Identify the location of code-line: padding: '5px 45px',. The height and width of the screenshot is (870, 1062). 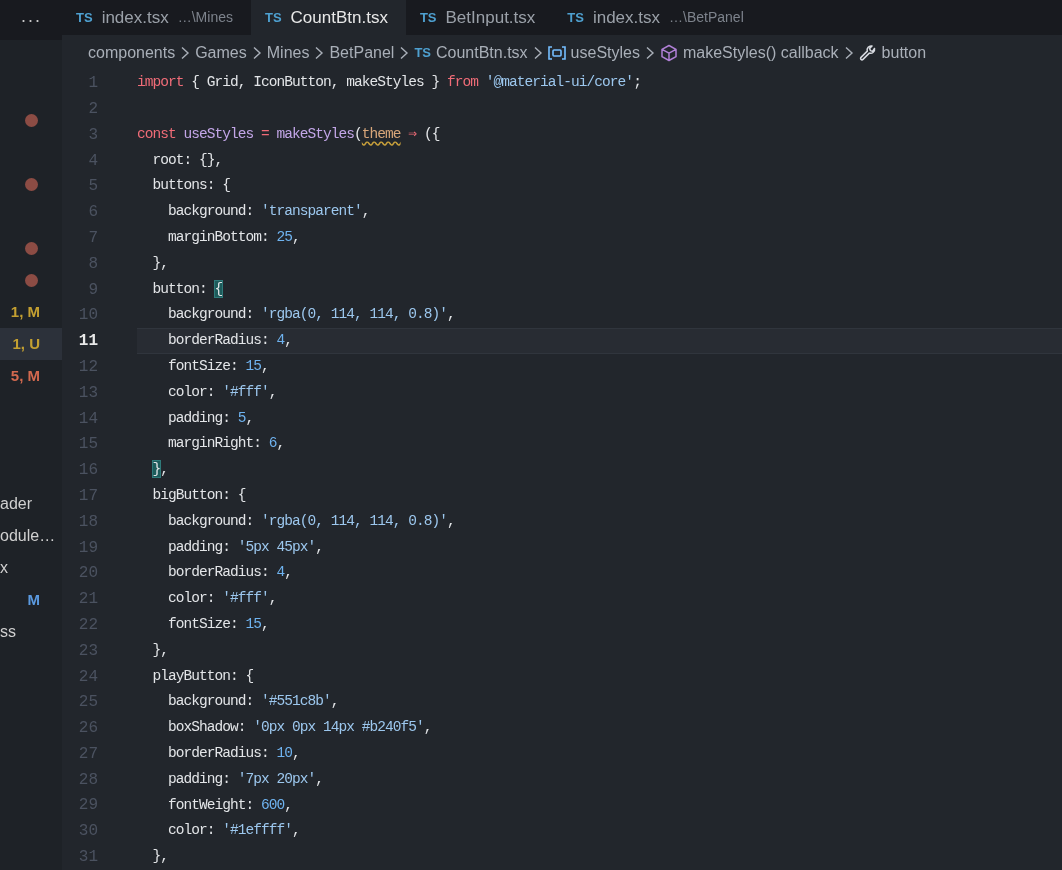
(245, 547).